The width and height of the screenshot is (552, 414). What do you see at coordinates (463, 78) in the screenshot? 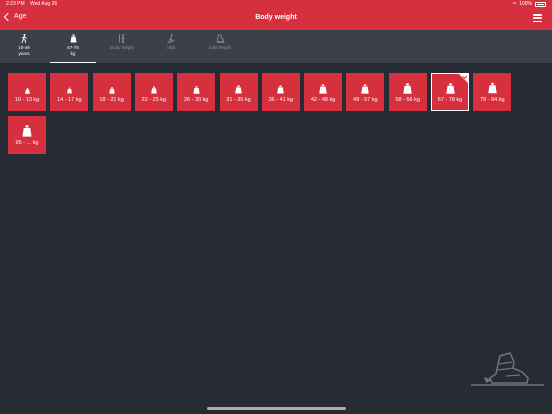
I see `checkmark-icon` at bounding box center [463, 78].